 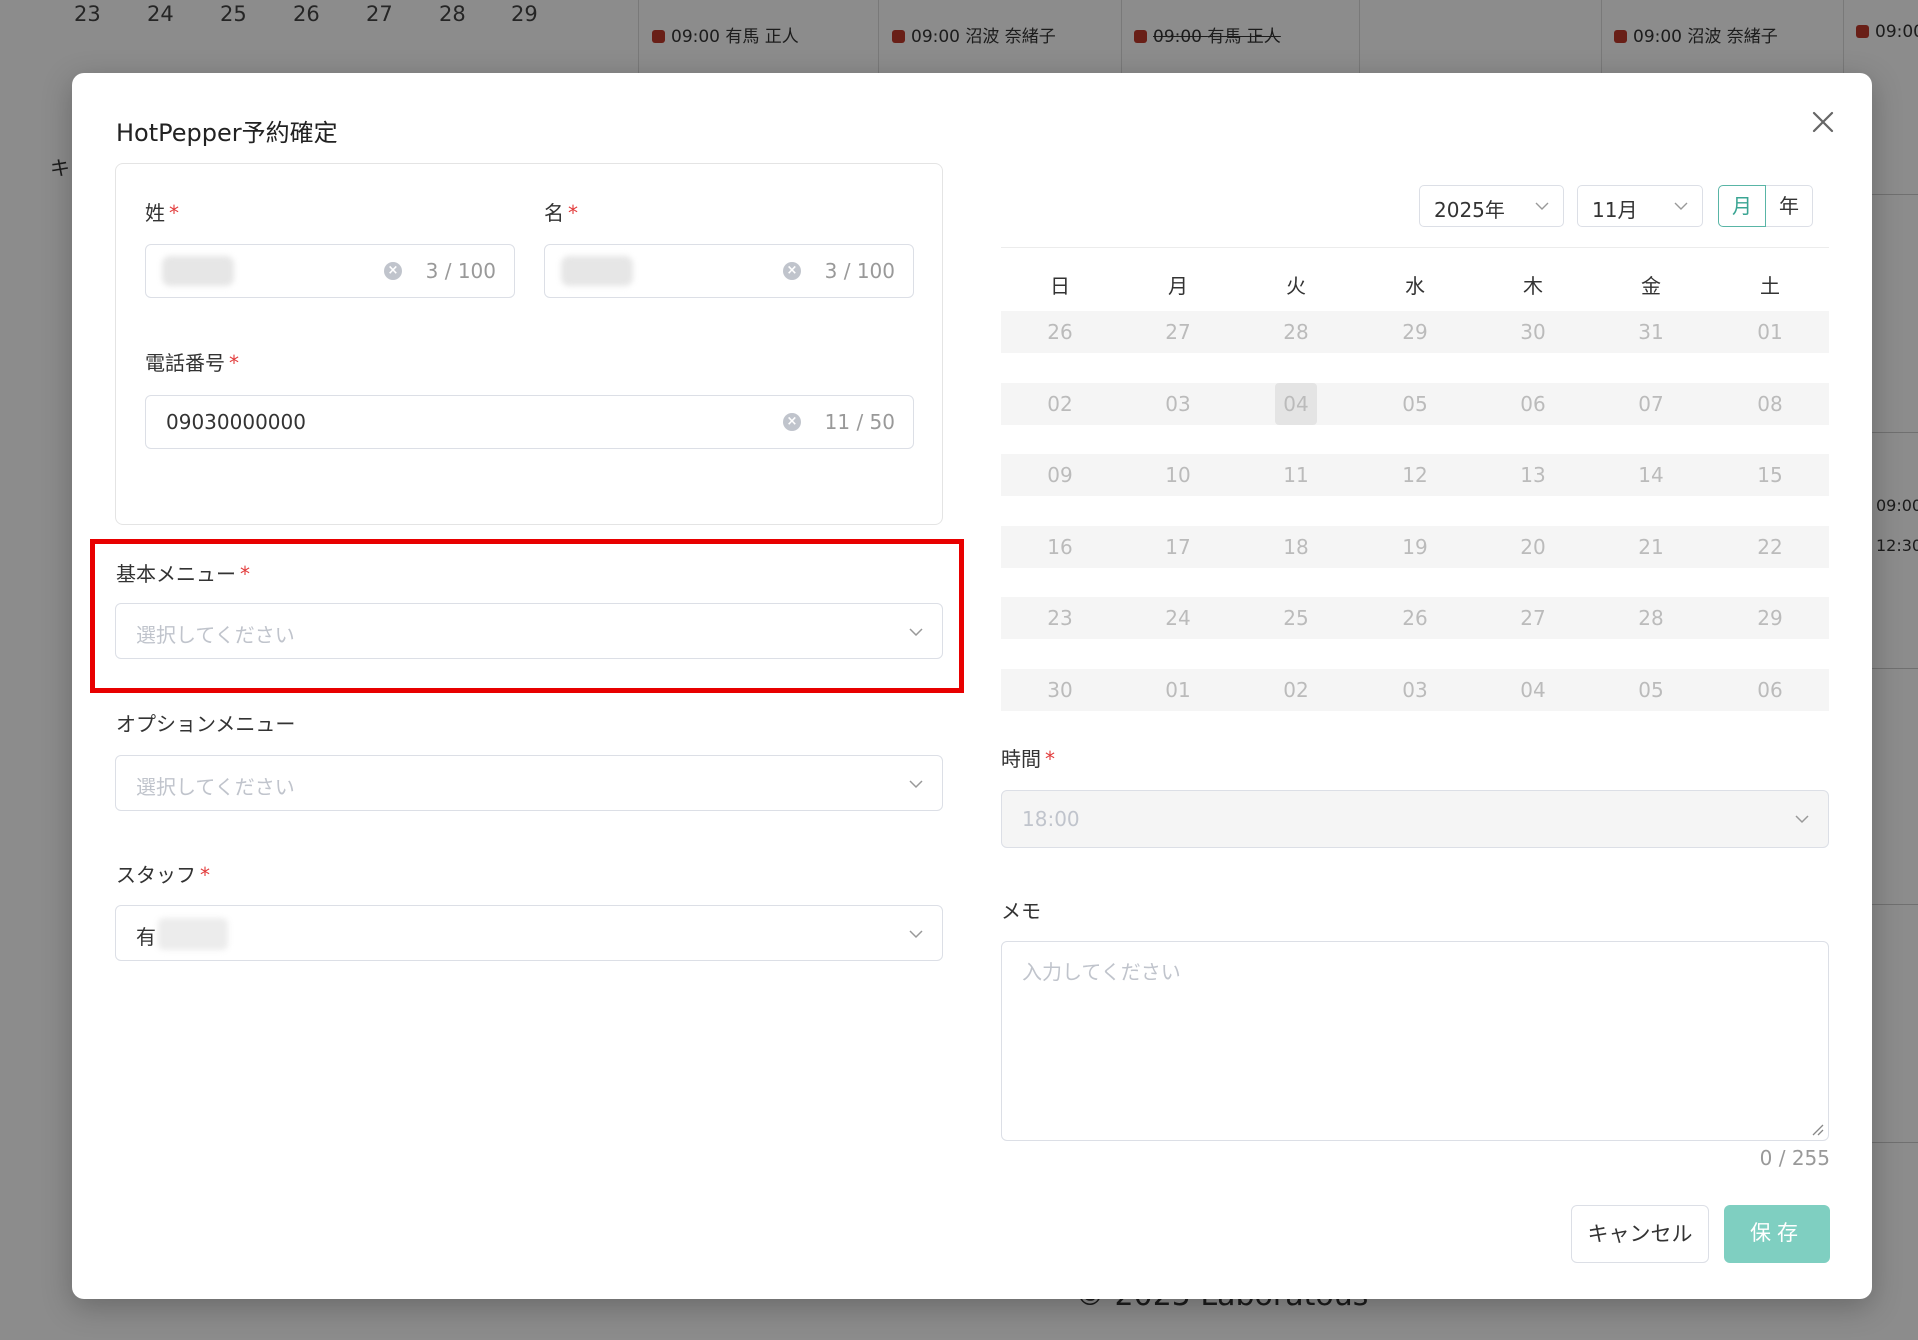 I want to click on month-select: 11月, so click(x=1640, y=206).